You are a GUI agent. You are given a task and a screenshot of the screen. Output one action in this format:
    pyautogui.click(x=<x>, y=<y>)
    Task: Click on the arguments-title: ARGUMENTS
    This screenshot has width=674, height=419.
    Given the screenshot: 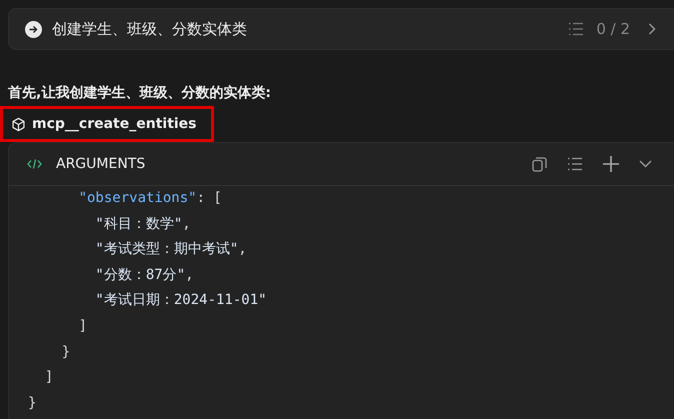 What is the action you would take?
    pyautogui.click(x=101, y=164)
    